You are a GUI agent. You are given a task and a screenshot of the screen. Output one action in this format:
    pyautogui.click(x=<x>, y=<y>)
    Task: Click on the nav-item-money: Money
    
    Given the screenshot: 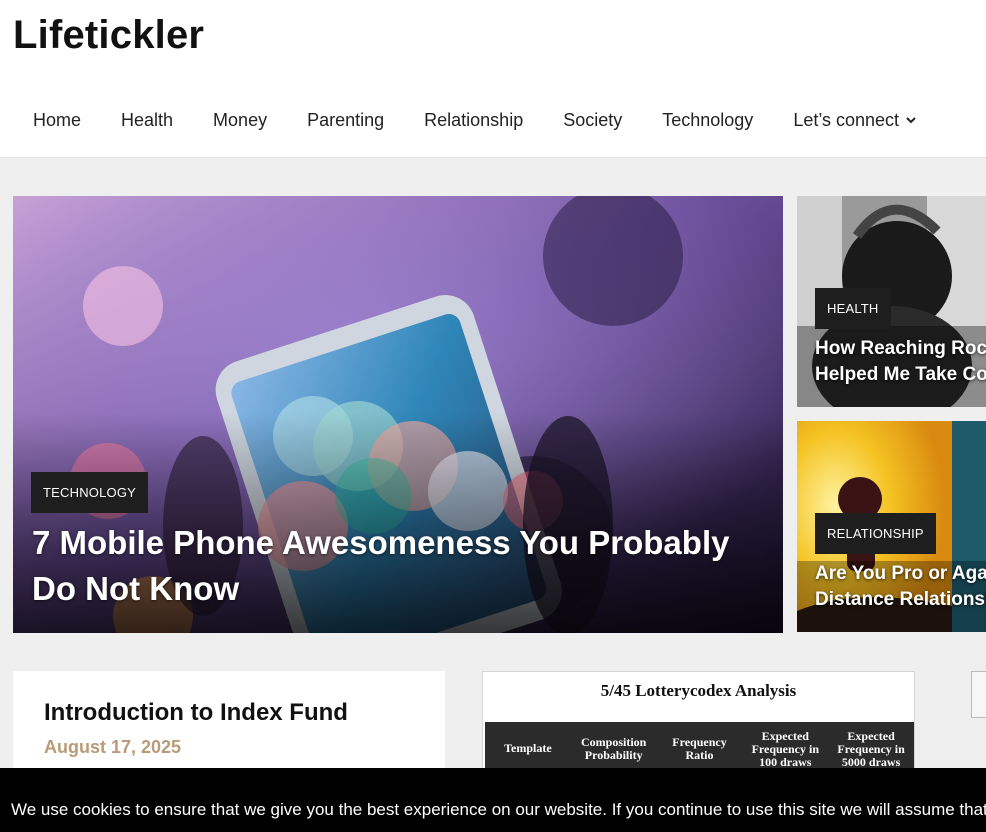 What is the action you would take?
    pyautogui.click(x=240, y=120)
    